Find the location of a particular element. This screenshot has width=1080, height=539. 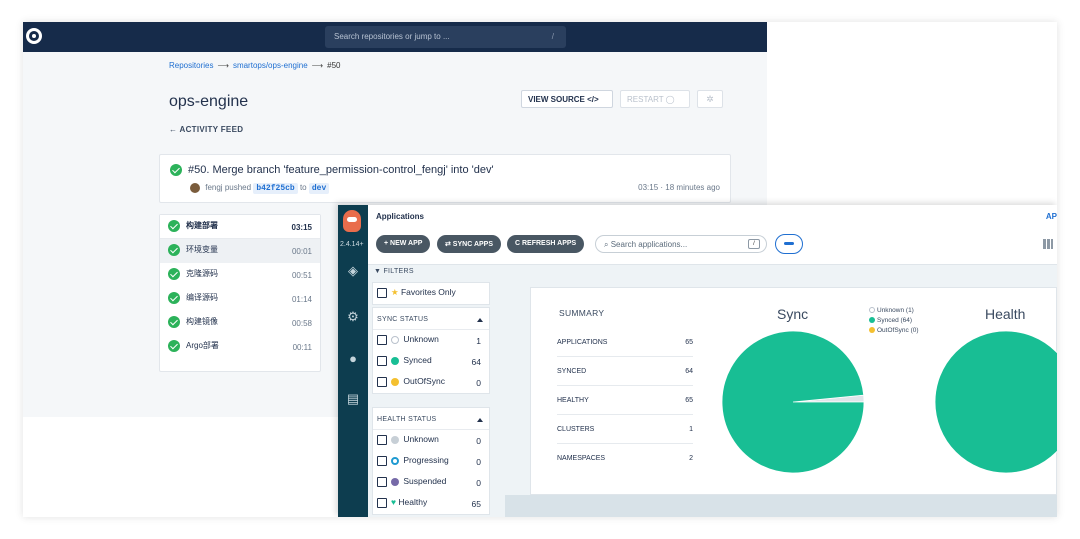

filter-label: Suspended is located at coordinates (425, 481).